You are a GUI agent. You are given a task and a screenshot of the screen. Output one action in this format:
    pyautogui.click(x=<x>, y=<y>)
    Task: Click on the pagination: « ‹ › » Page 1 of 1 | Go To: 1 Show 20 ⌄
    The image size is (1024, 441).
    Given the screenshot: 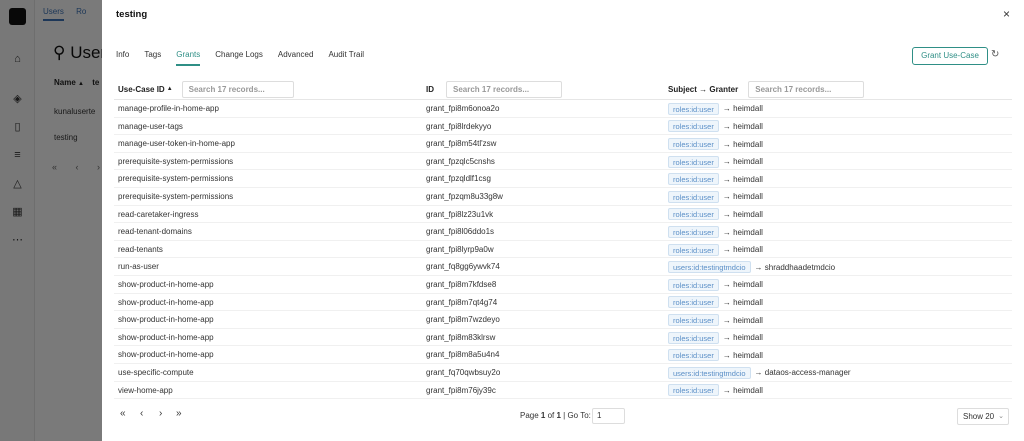 What is the action you would take?
    pyautogui.click(x=565, y=416)
    